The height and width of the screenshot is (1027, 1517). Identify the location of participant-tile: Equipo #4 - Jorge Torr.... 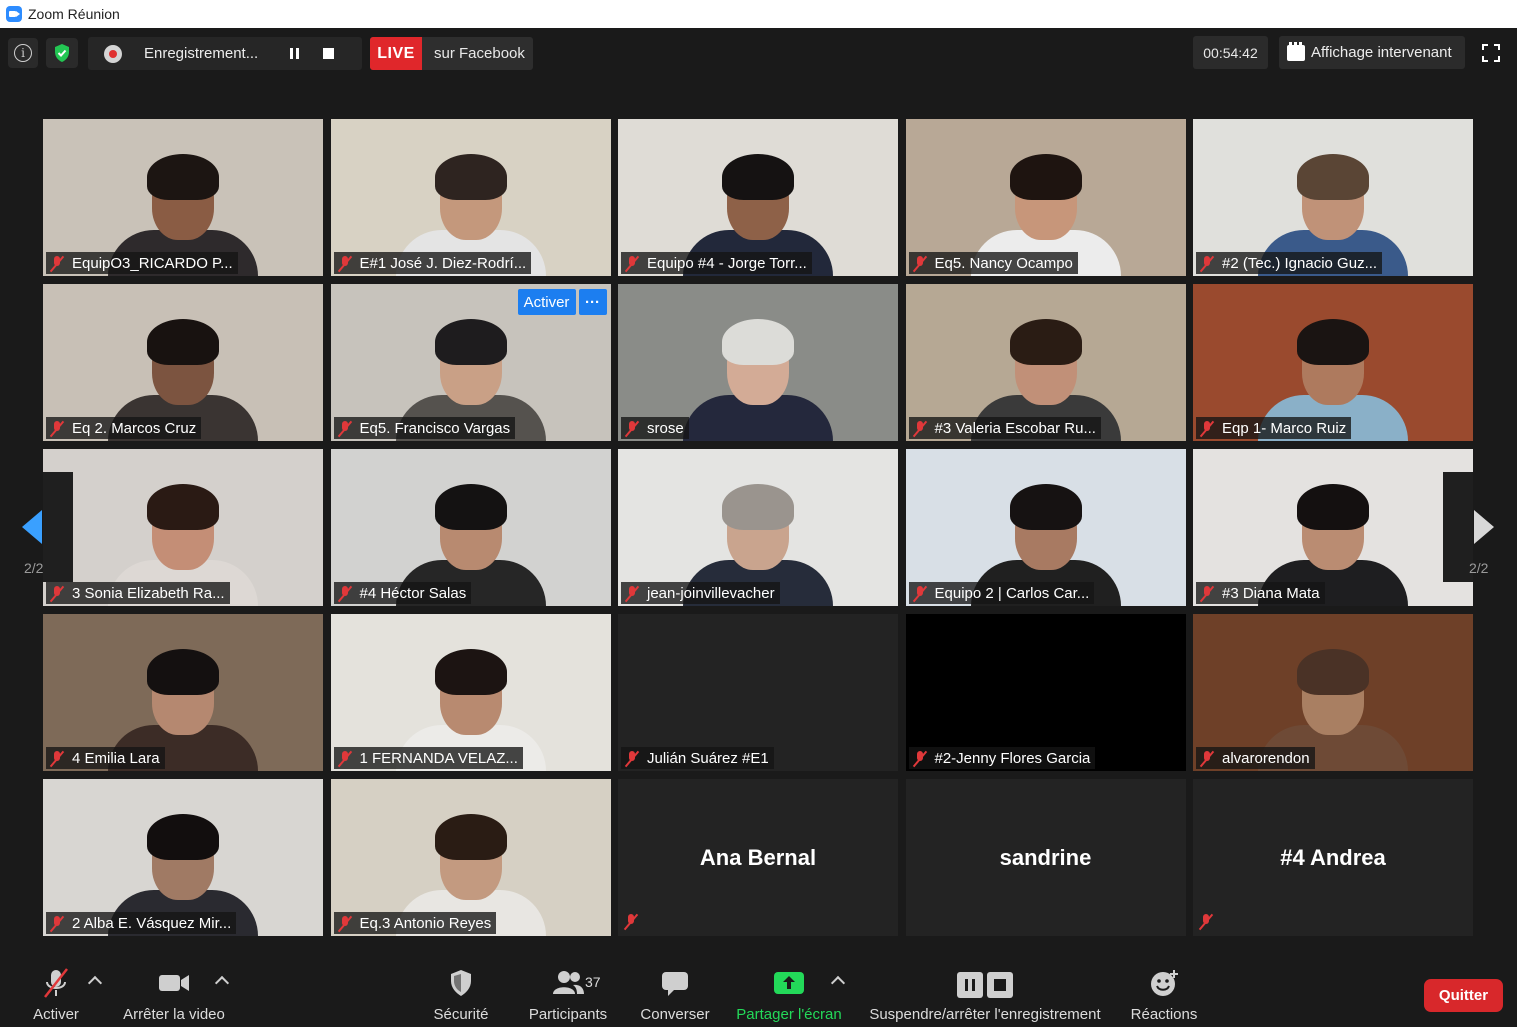
(758, 197).